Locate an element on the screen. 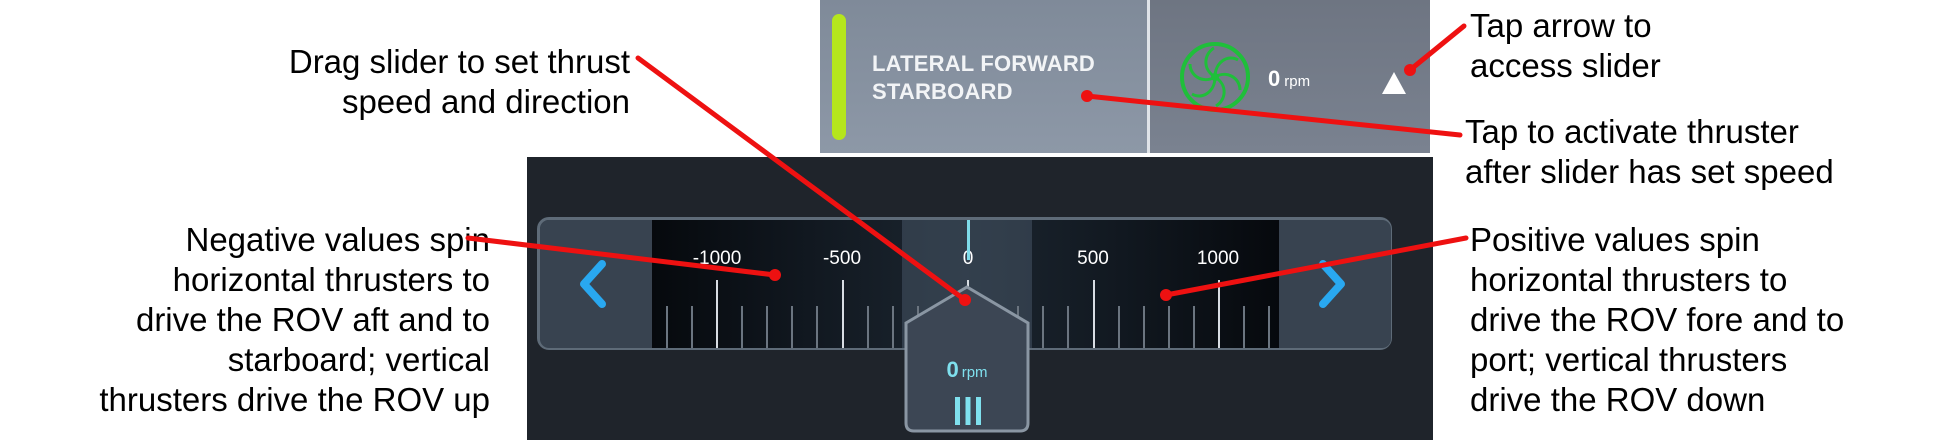 The width and height of the screenshot is (1950, 440). callout-positive-line is located at coordinates (1316, 266).